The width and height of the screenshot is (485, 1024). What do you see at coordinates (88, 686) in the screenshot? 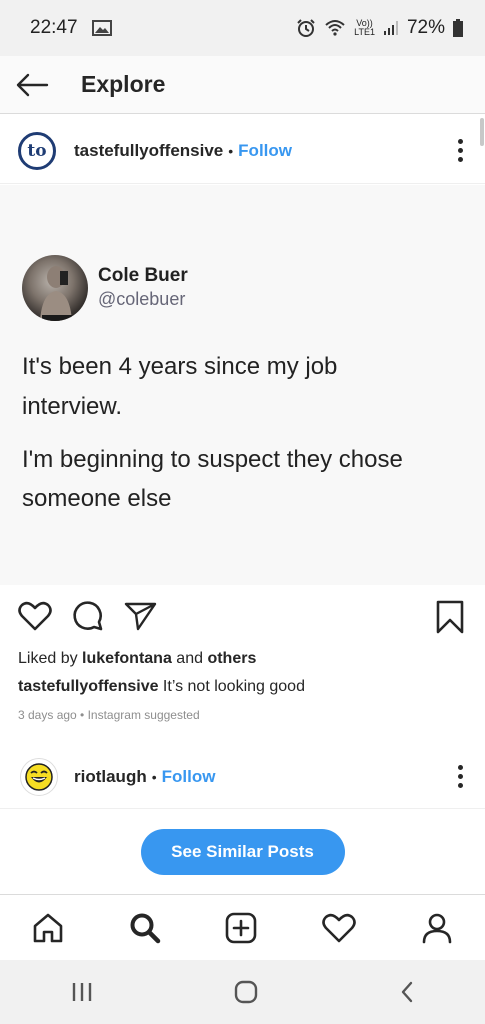
I see `caption-username-link: tastefullyoffensive` at bounding box center [88, 686].